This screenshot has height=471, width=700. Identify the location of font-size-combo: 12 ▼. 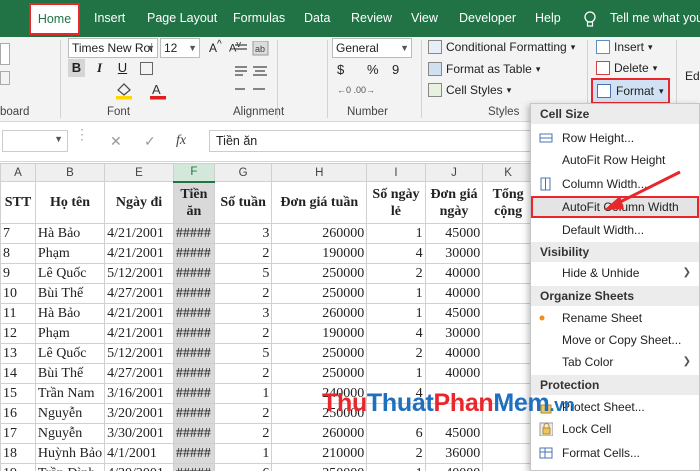
(180, 48).